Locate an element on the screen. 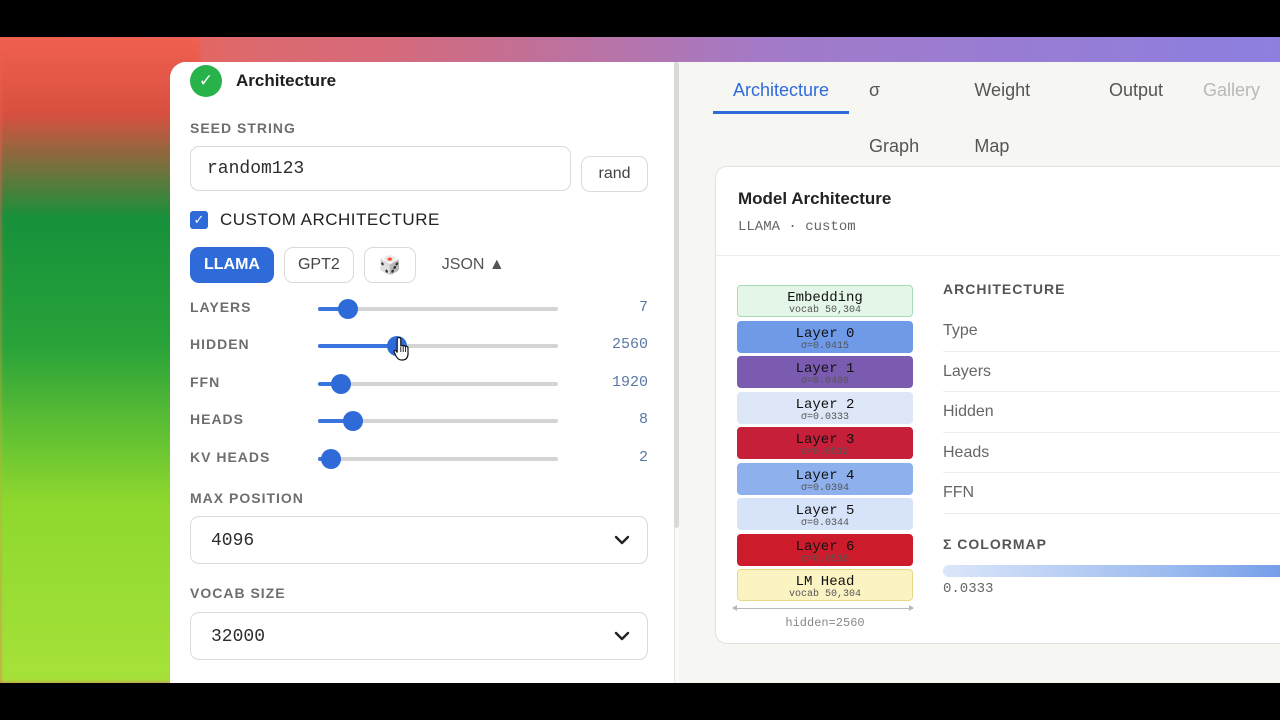 The image size is (1280, 720). layers-value: 7 is located at coordinates (643, 307).